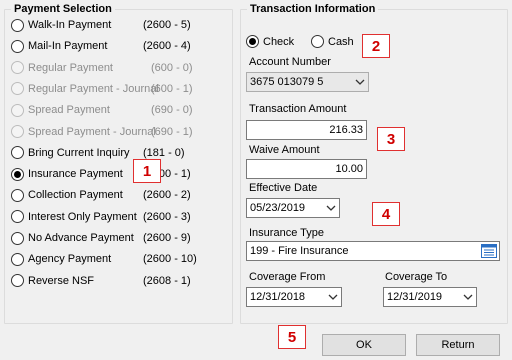  I want to click on payment-option: Regular Payment - Journal (600 - 1), so click(121, 89).